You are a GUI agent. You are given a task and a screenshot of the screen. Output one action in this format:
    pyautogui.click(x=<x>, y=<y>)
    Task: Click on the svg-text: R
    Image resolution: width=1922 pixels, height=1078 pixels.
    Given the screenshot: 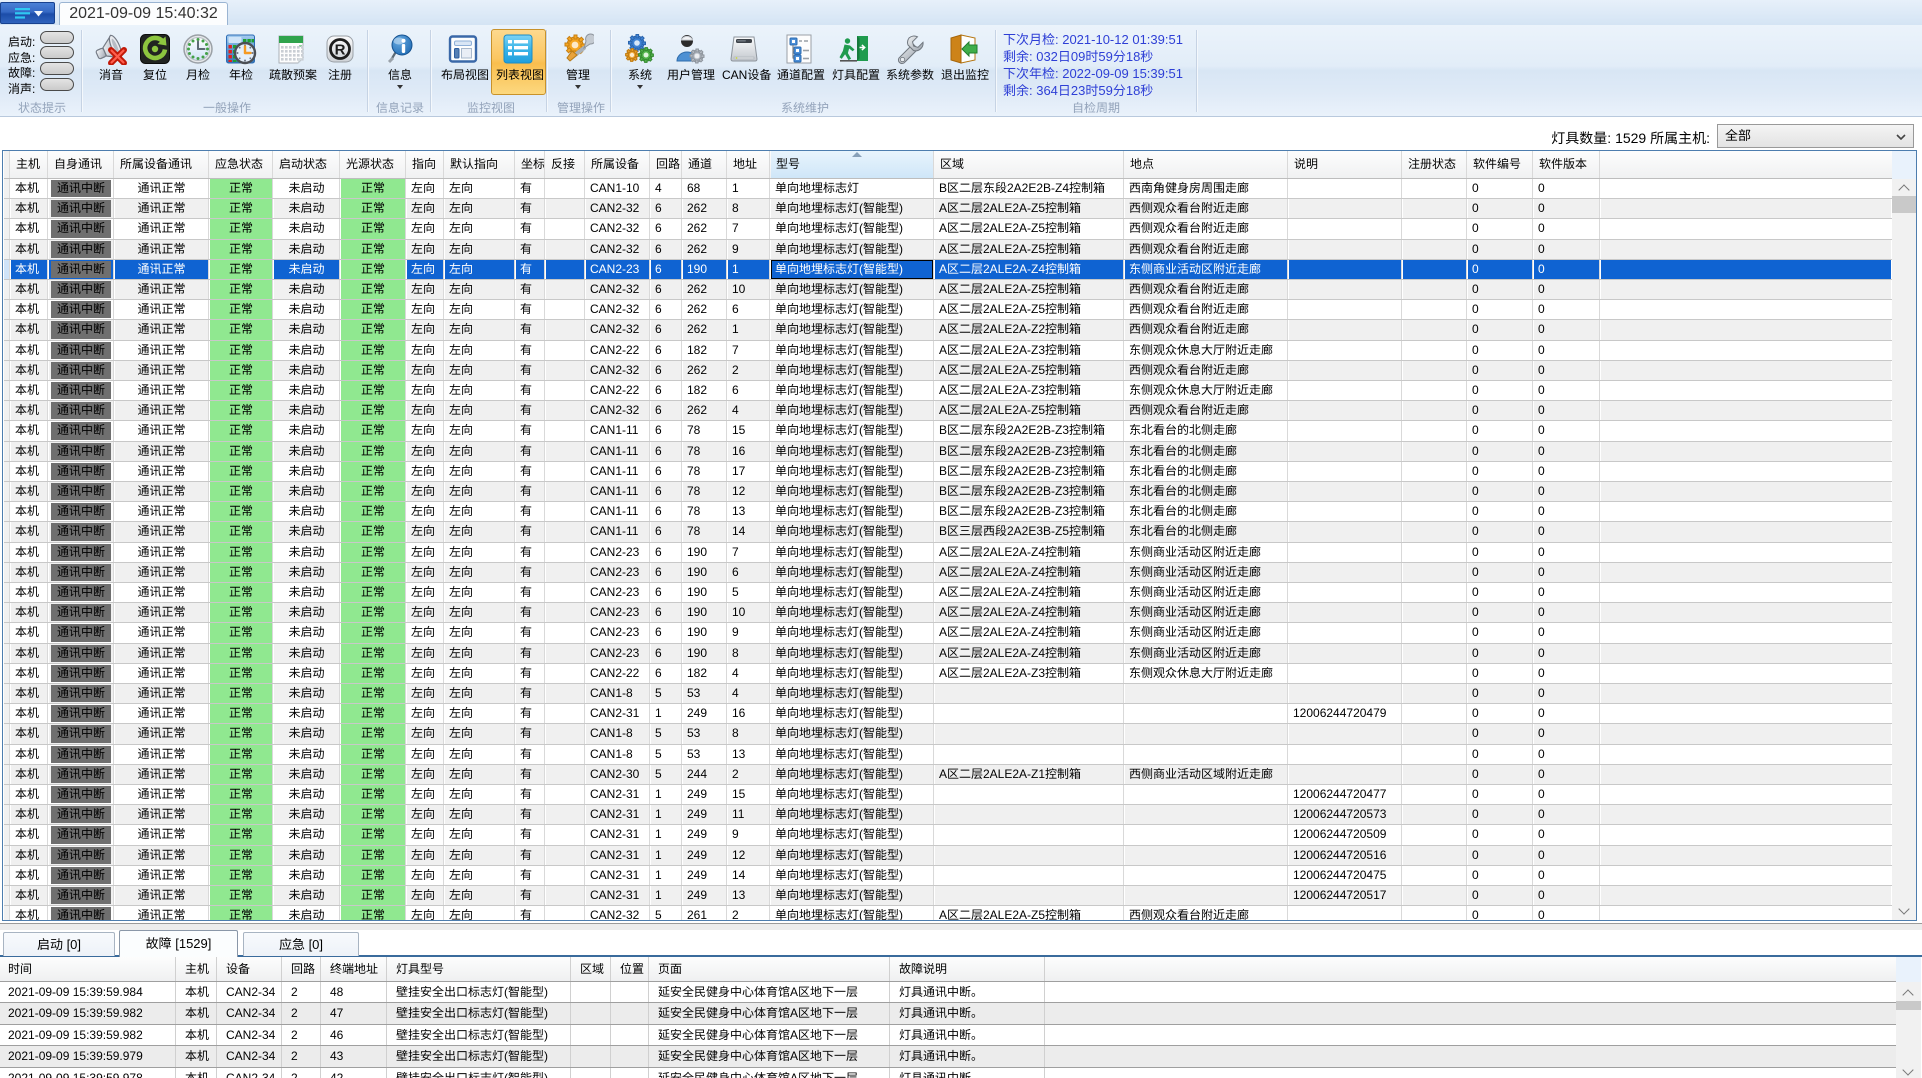 What is the action you would take?
    pyautogui.click(x=340, y=50)
    